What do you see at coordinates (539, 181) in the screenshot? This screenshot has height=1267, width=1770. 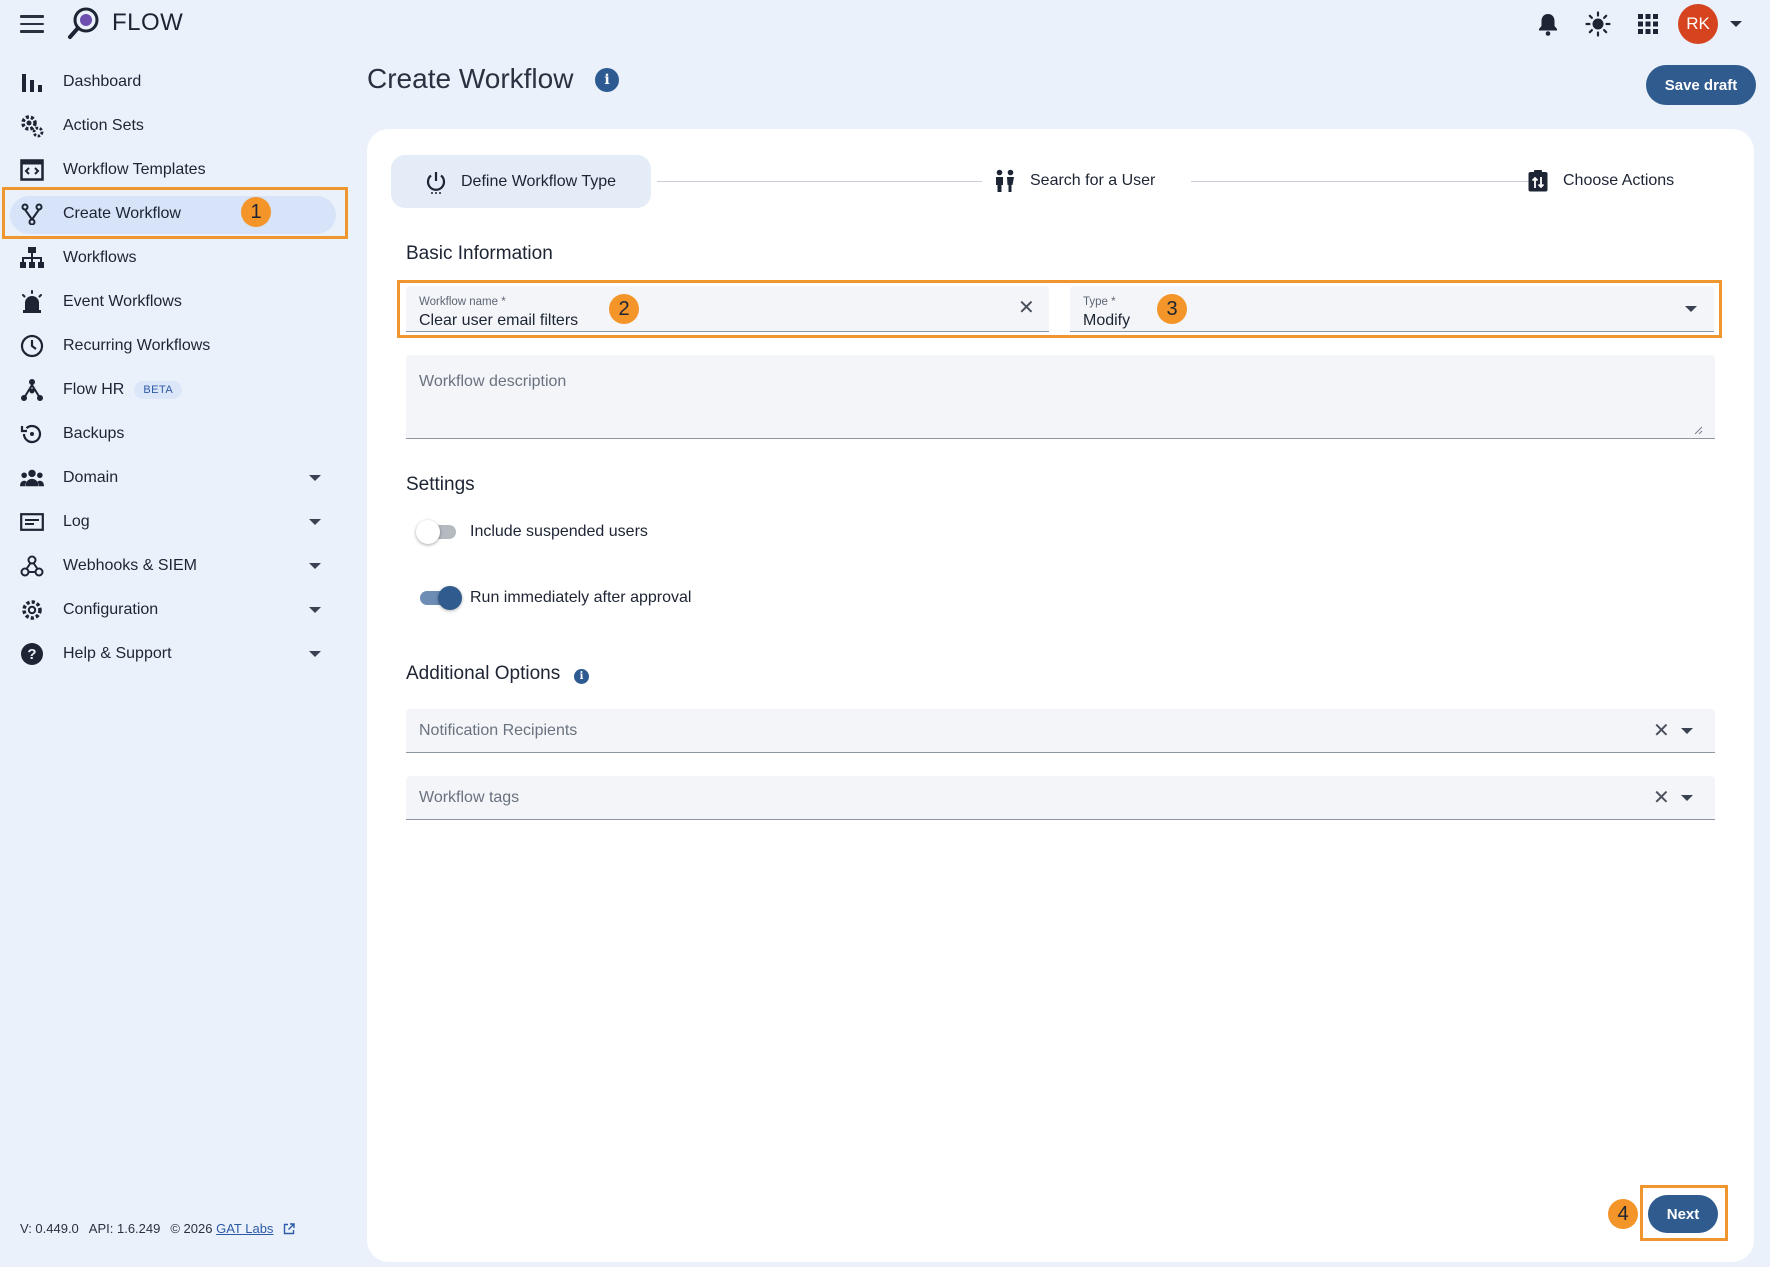 I see `step-label: Define Workflow Type` at bounding box center [539, 181].